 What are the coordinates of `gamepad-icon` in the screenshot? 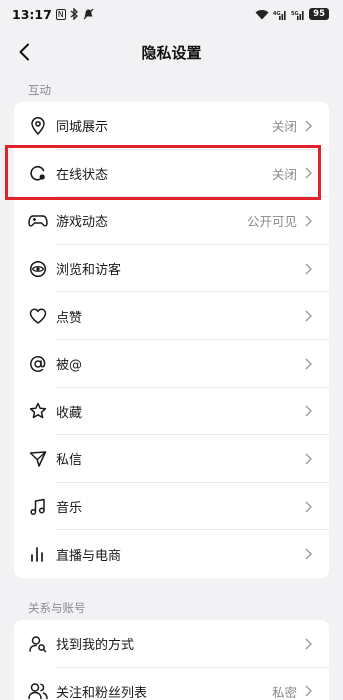 It's located at (38, 221).